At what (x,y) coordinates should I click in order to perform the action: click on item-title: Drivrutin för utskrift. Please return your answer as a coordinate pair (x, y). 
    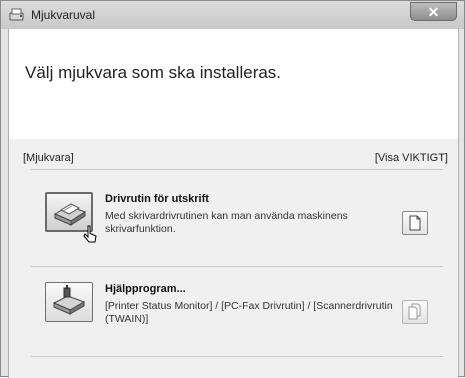
    Looking at the image, I should click on (157, 199).